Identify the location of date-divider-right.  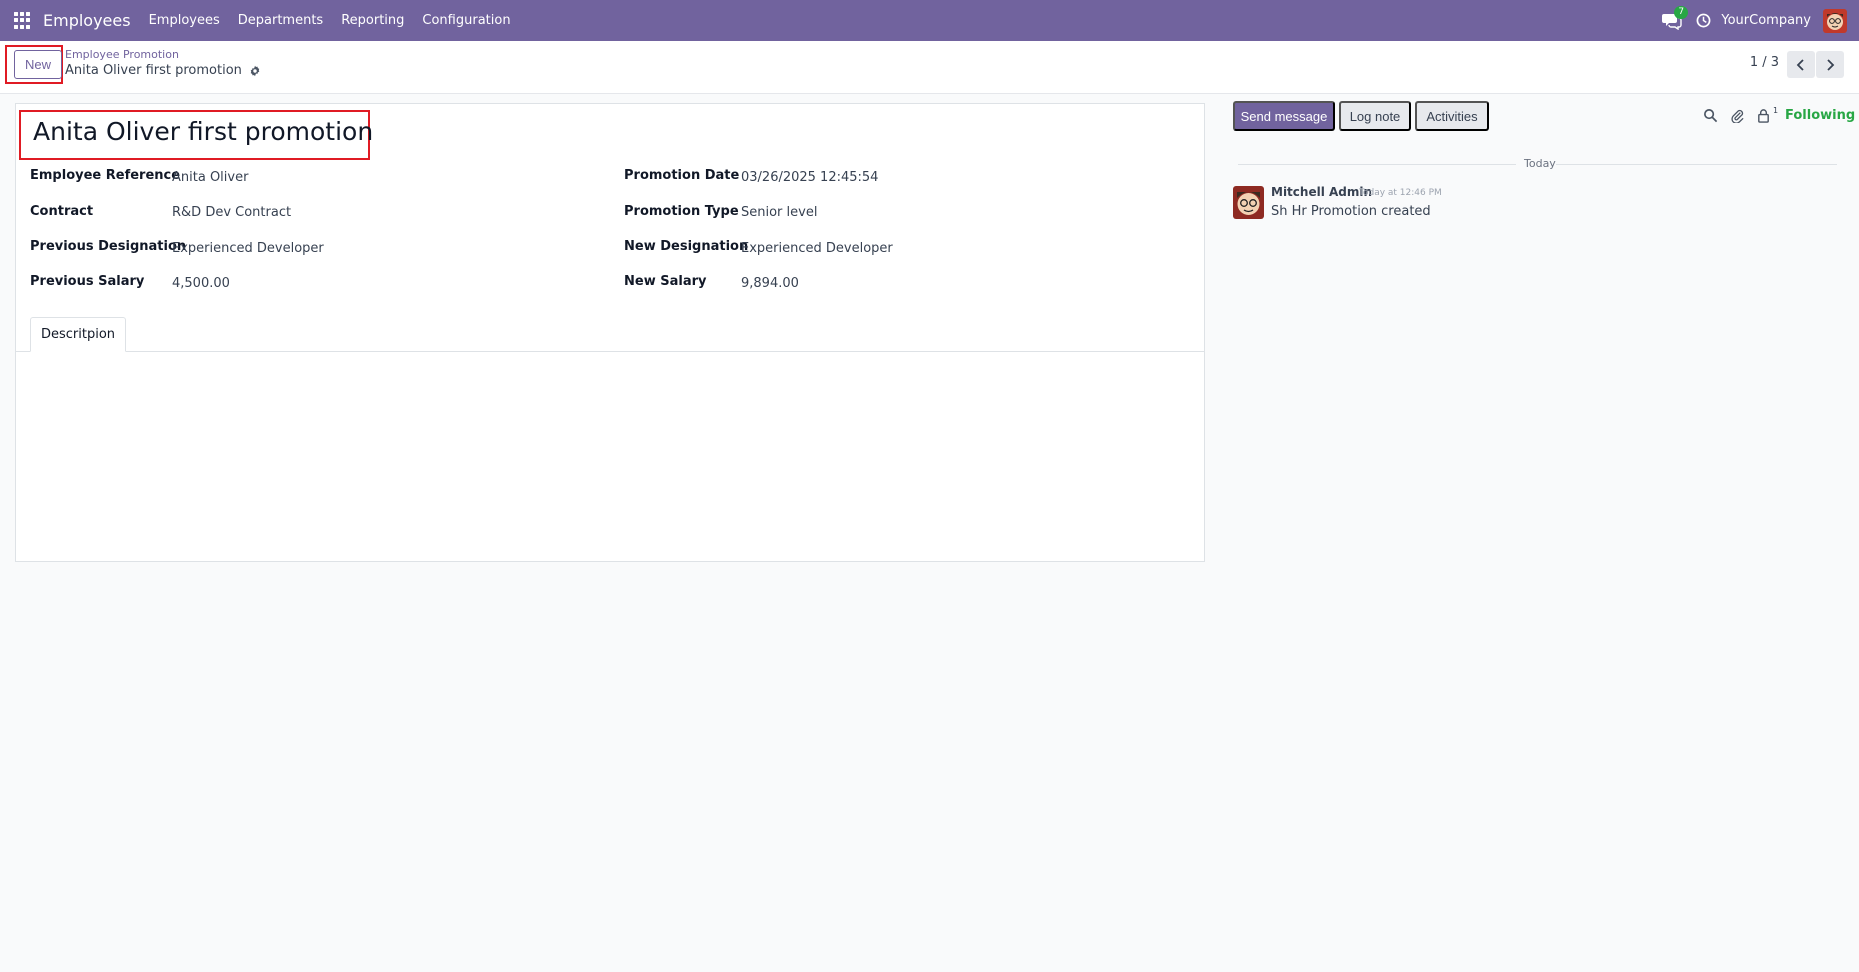
(1696, 164).